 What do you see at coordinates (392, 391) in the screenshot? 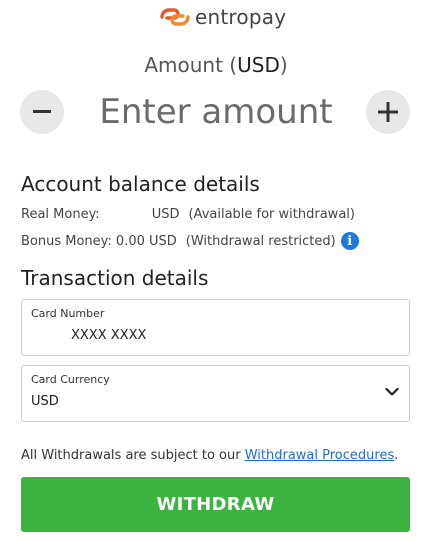
I see `chevron-down-icon` at bounding box center [392, 391].